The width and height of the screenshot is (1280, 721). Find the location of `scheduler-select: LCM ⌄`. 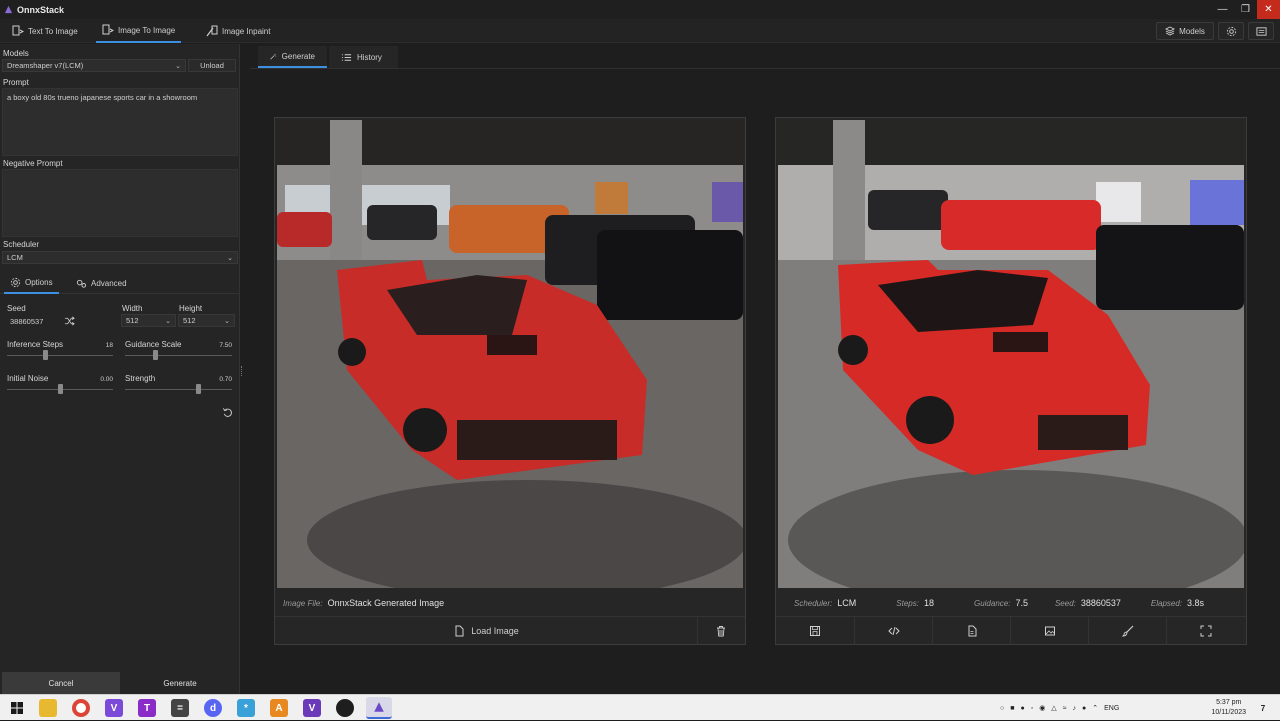

scheduler-select: LCM ⌄ is located at coordinates (120, 257).